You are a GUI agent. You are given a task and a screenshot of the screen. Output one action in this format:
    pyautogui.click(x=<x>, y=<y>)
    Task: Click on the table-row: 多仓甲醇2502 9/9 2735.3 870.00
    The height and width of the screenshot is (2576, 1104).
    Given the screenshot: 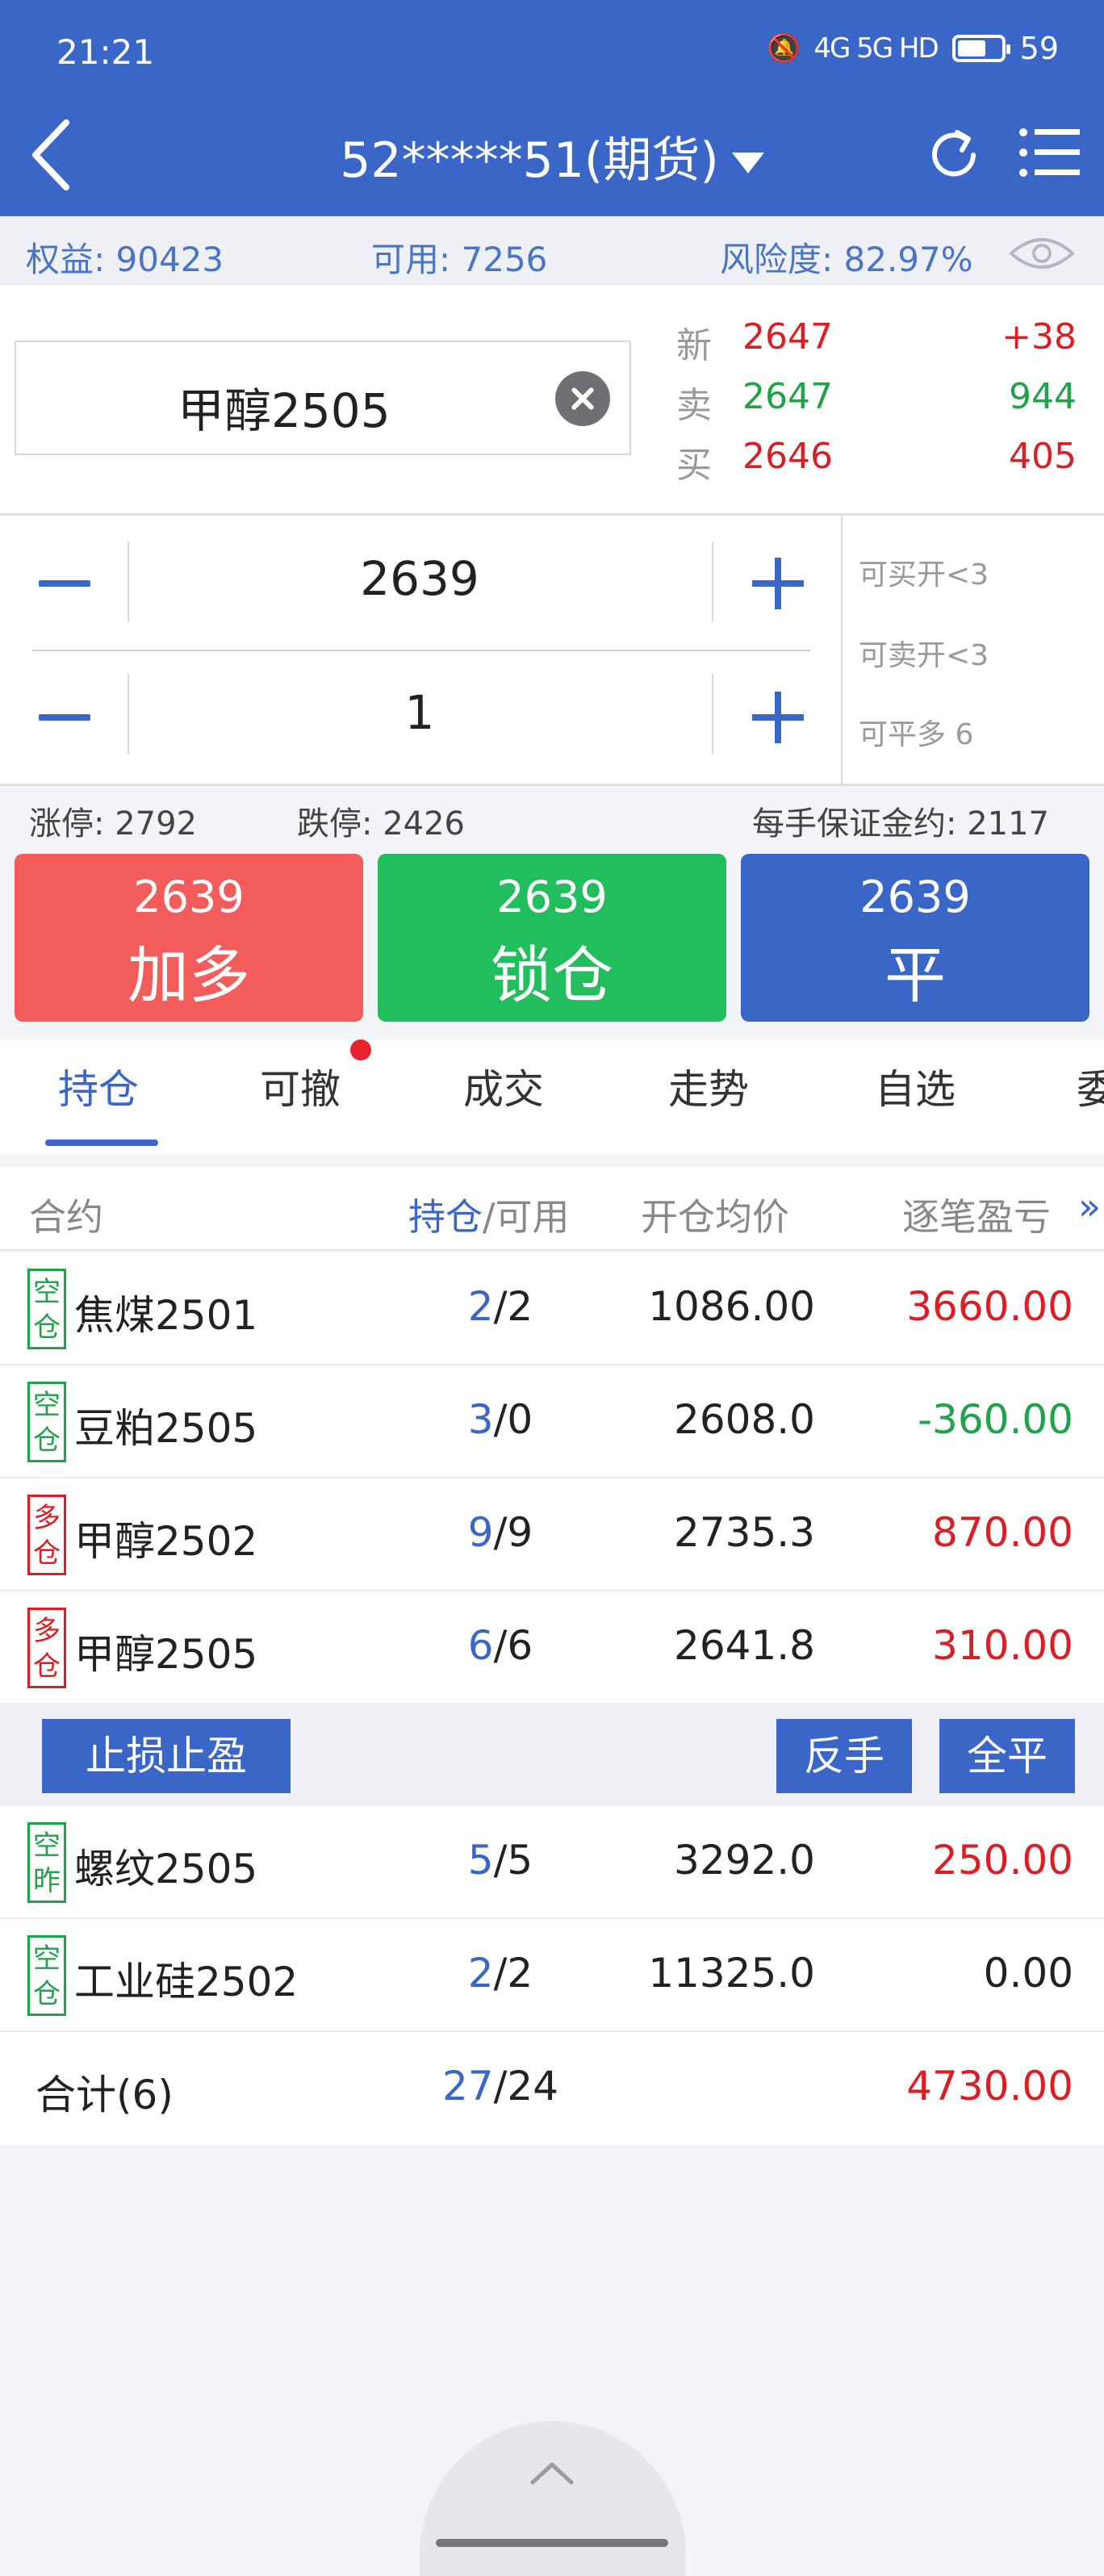 What is the action you would take?
    pyautogui.click(x=552, y=1534)
    